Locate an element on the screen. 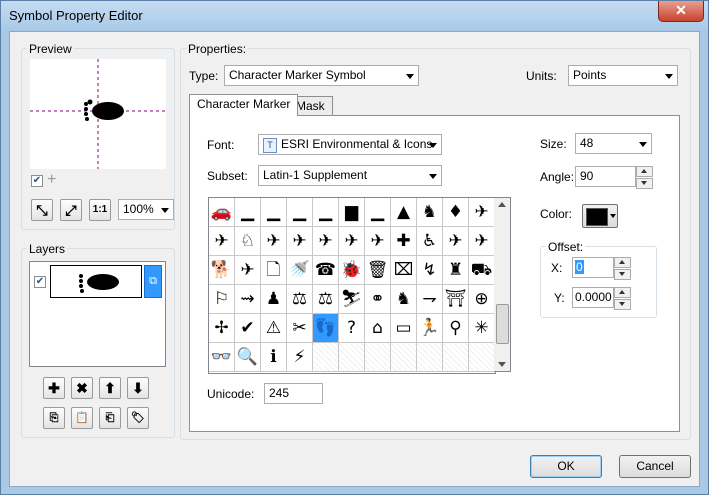 The height and width of the screenshot is (495, 709). character-cell: ✔ is located at coordinates (248, 328).